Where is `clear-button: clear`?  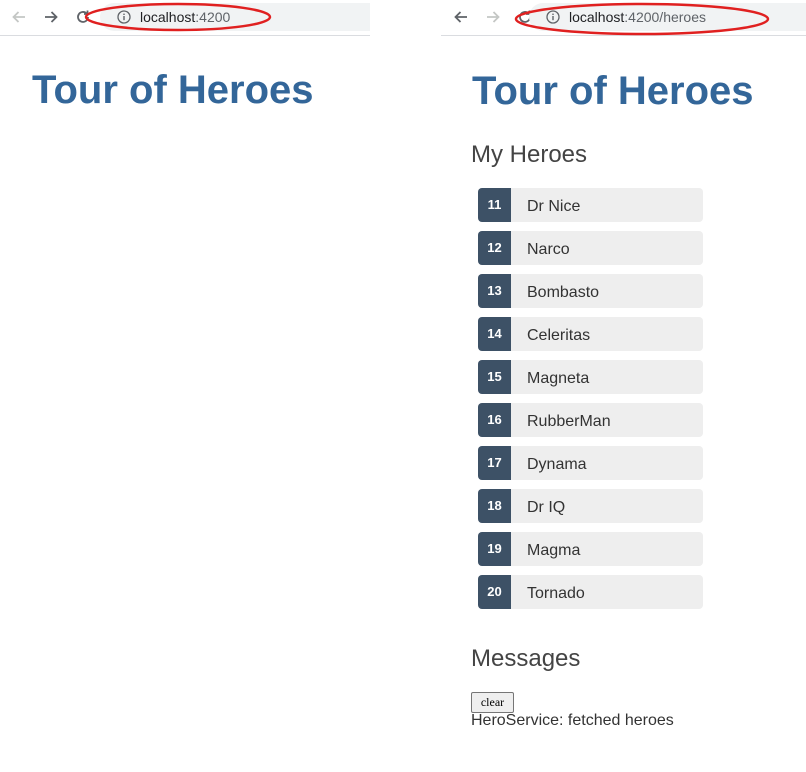 clear-button: clear is located at coordinates (492, 702).